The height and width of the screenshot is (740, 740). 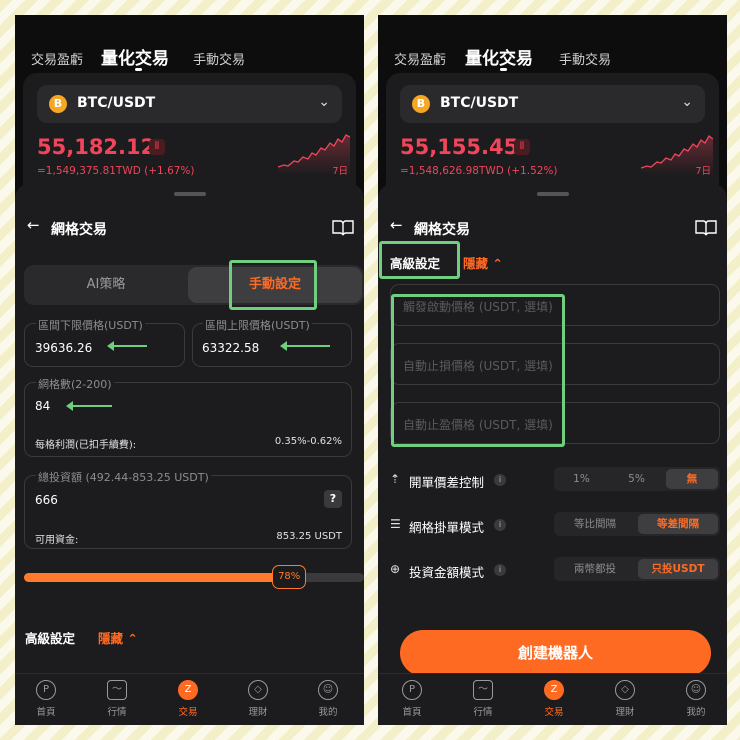 I want to click on ai-strategy-tab: AI策略, so click(x=106, y=285).